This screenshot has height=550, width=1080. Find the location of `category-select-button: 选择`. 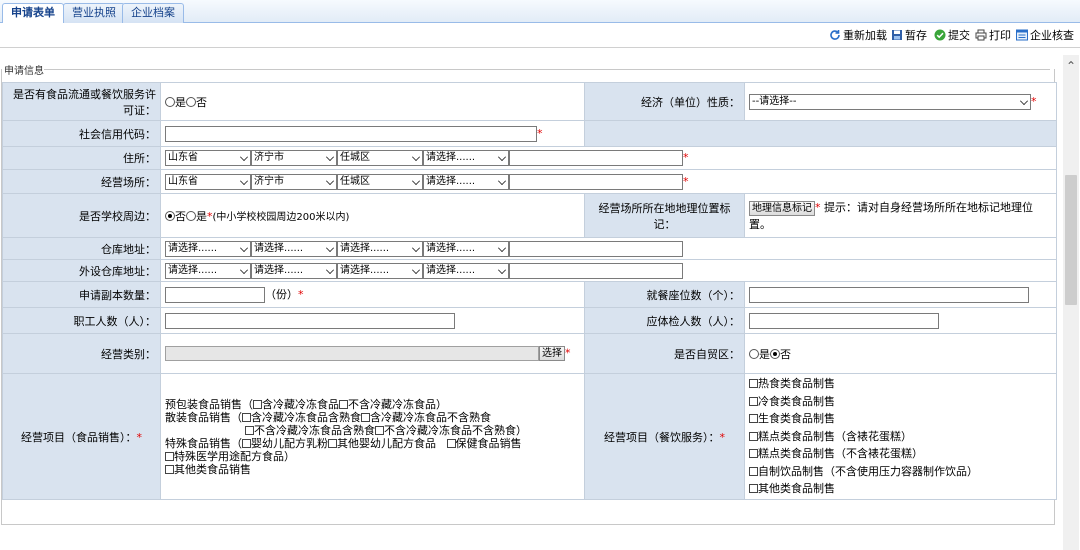

category-select-button: 选择 is located at coordinates (552, 353).